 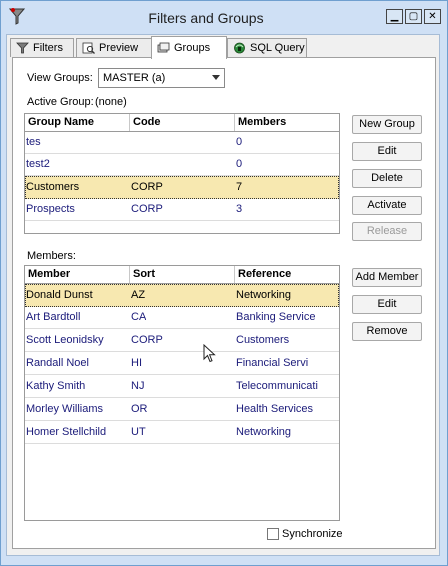 I want to click on group-name-cell: Customers, so click(x=53, y=187).